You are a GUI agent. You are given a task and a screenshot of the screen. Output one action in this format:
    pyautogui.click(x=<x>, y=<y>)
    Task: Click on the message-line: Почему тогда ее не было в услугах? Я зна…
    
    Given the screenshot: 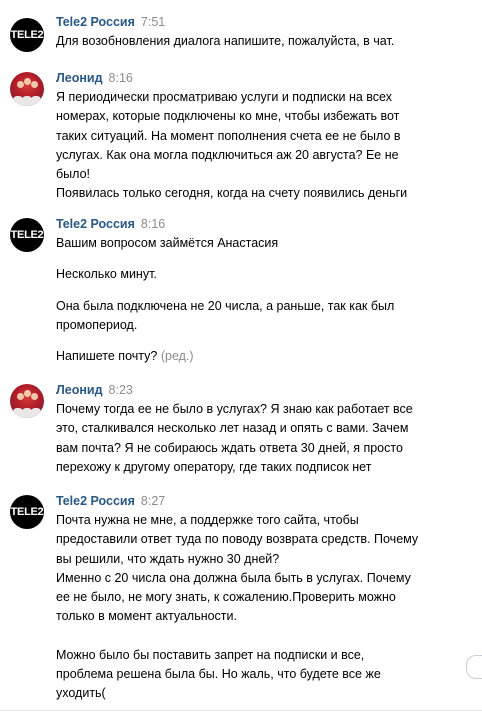 What is the action you would take?
    pyautogui.click(x=234, y=409)
    